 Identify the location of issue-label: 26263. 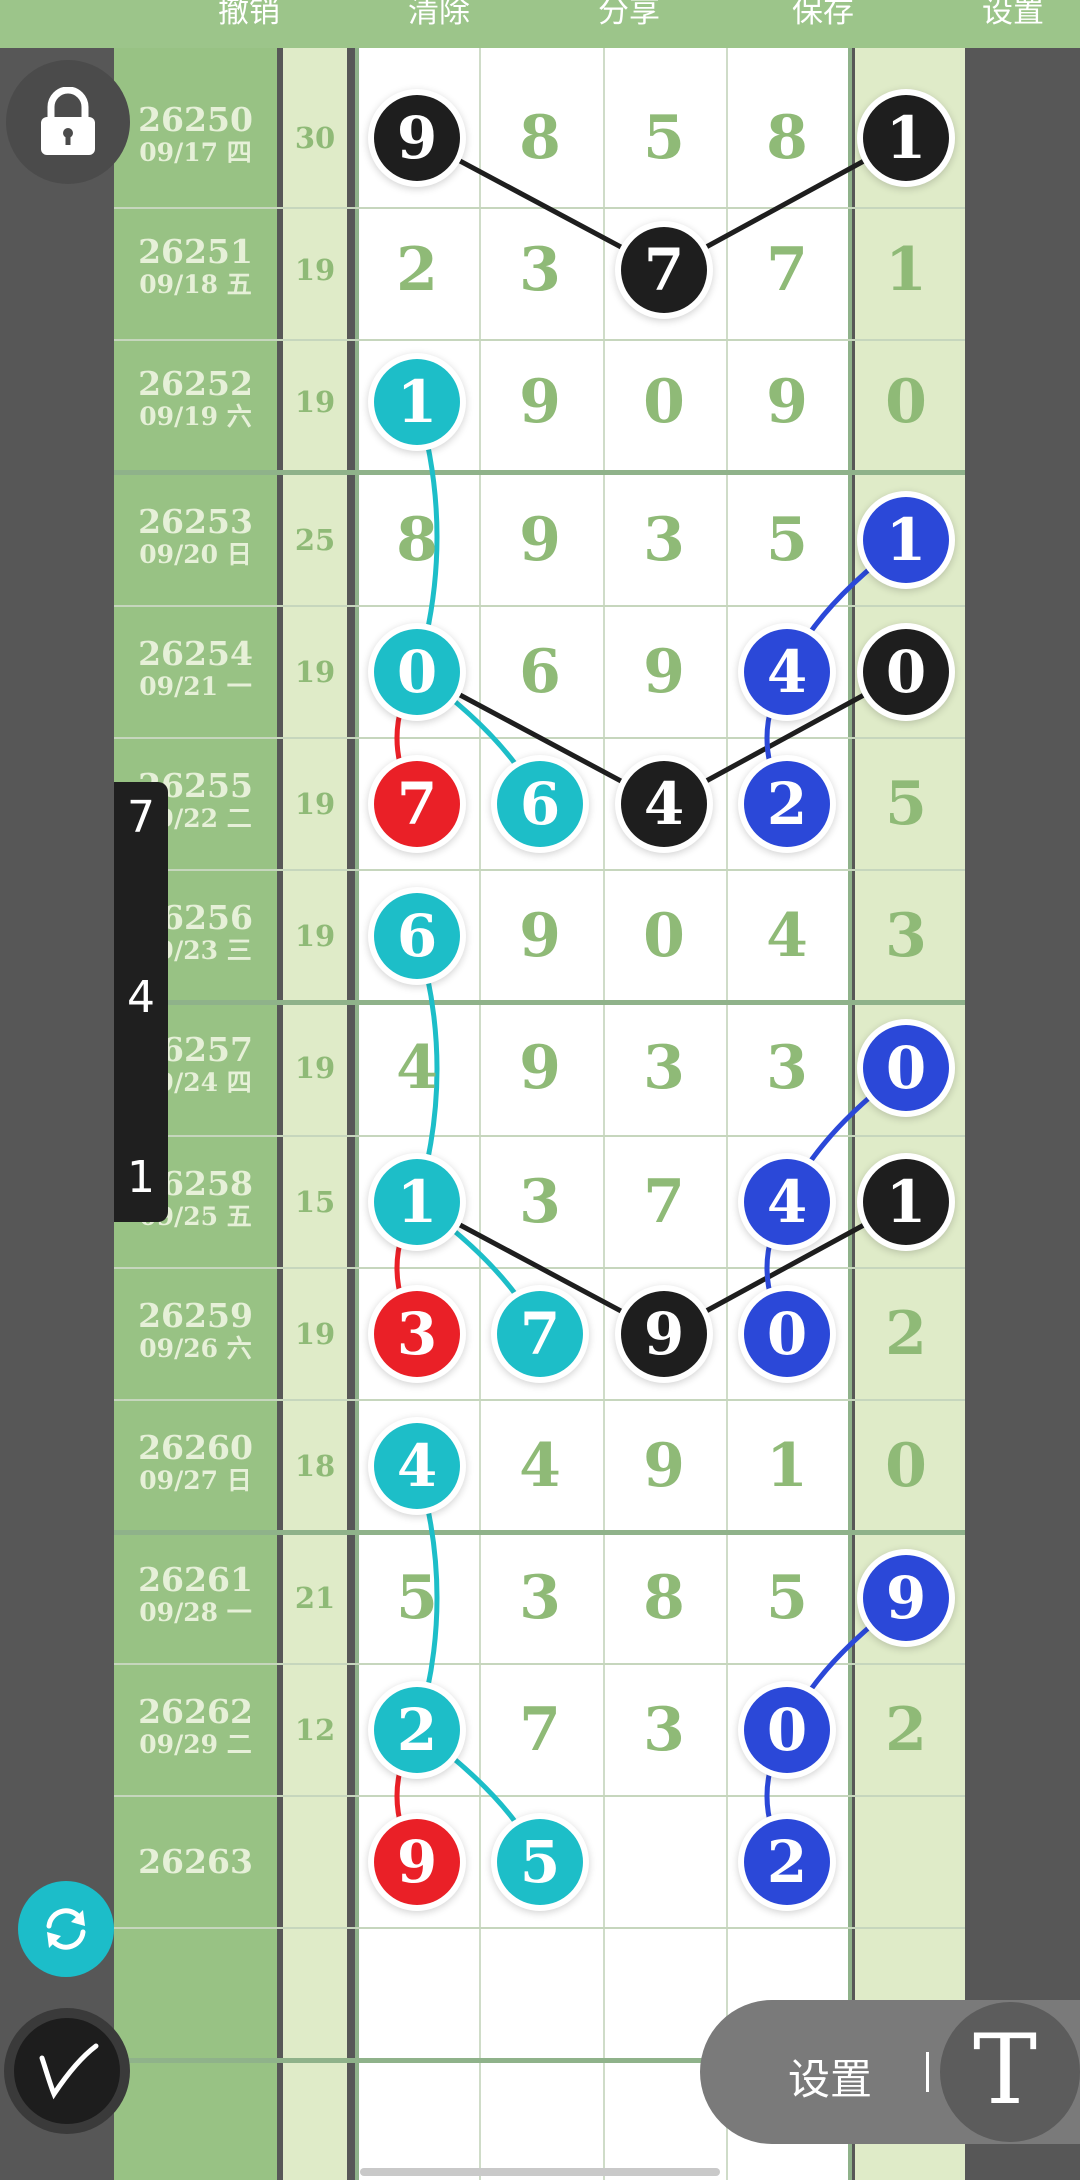
(195, 1862).